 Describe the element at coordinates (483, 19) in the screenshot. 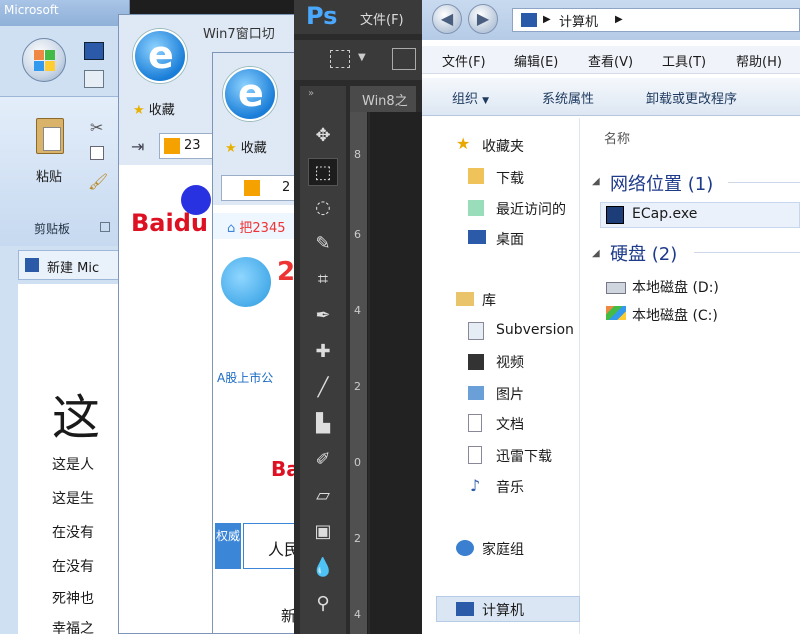

I see `forward-button: ▶` at that location.